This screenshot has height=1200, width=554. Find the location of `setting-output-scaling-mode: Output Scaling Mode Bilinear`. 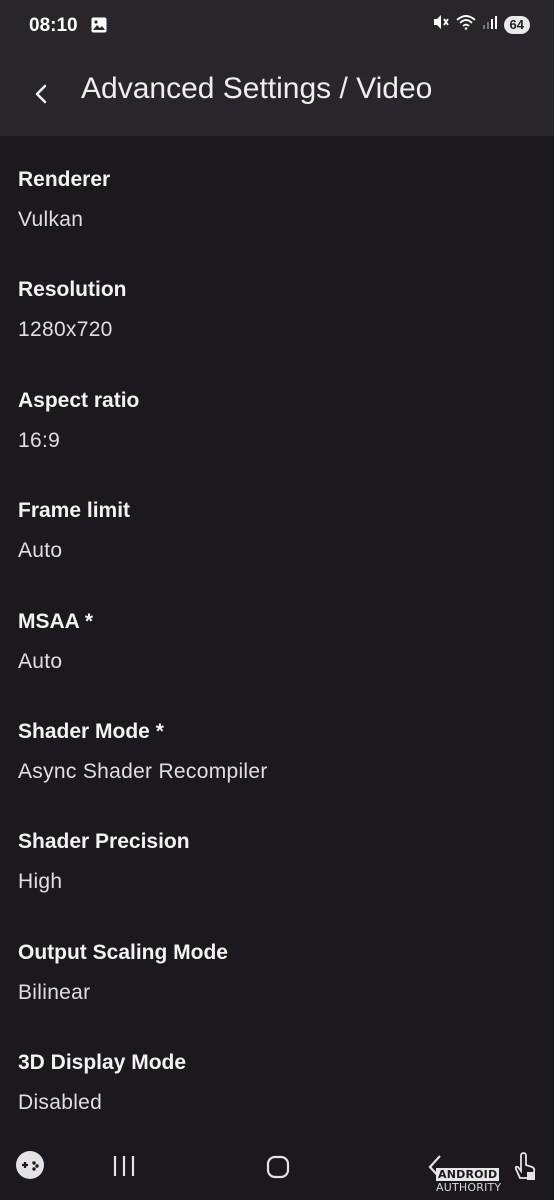

setting-output-scaling-mode: Output Scaling Mode Bilinear is located at coordinates (277, 964).